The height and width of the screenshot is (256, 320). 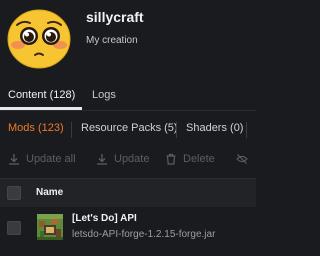 What do you see at coordinates (50, 227) in the screenshot?
I see `mod-icon` at bounding box center [50, 227].